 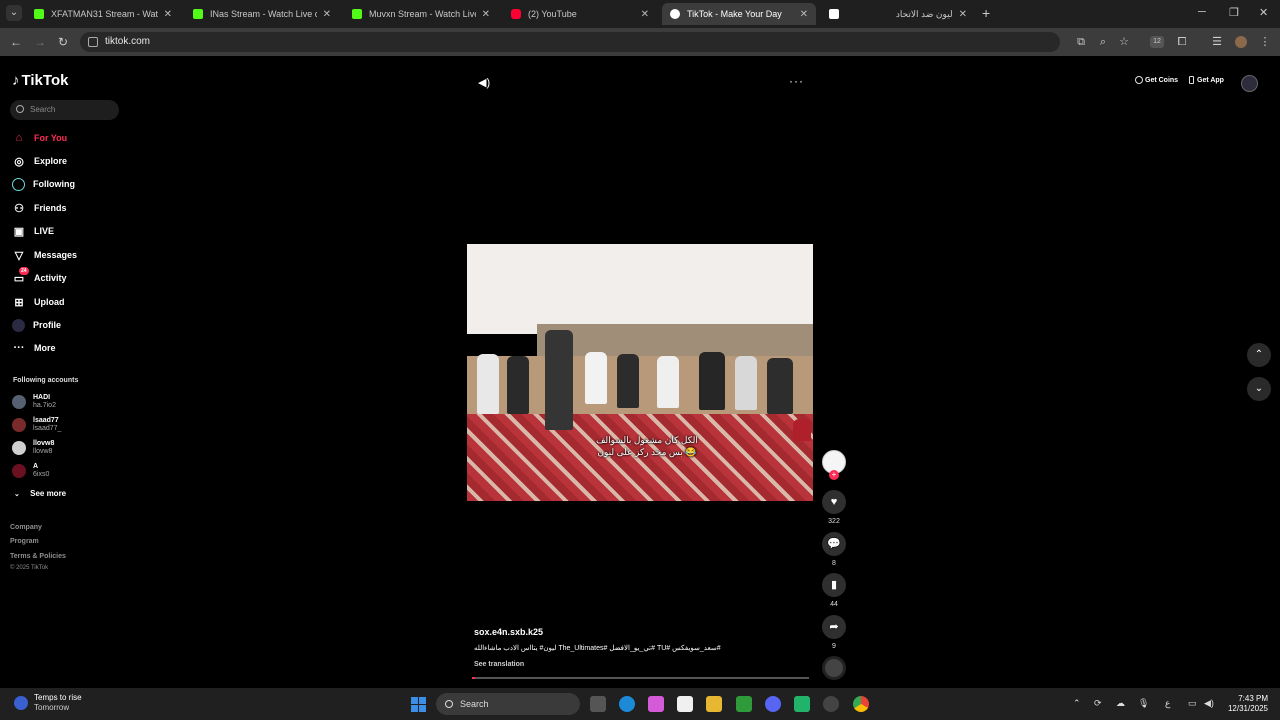 What do you see at coordinates (24, 271) in the screenshot?
I see `activity-badge: 24` at bounding box center [24, 271].